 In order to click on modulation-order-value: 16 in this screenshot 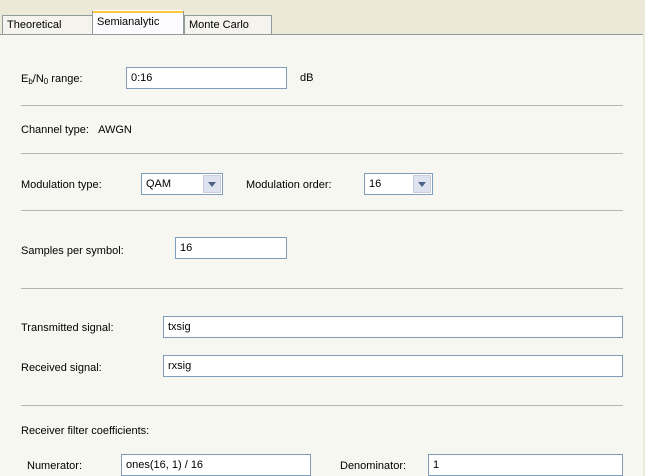, I will do `click(375, 184)`.